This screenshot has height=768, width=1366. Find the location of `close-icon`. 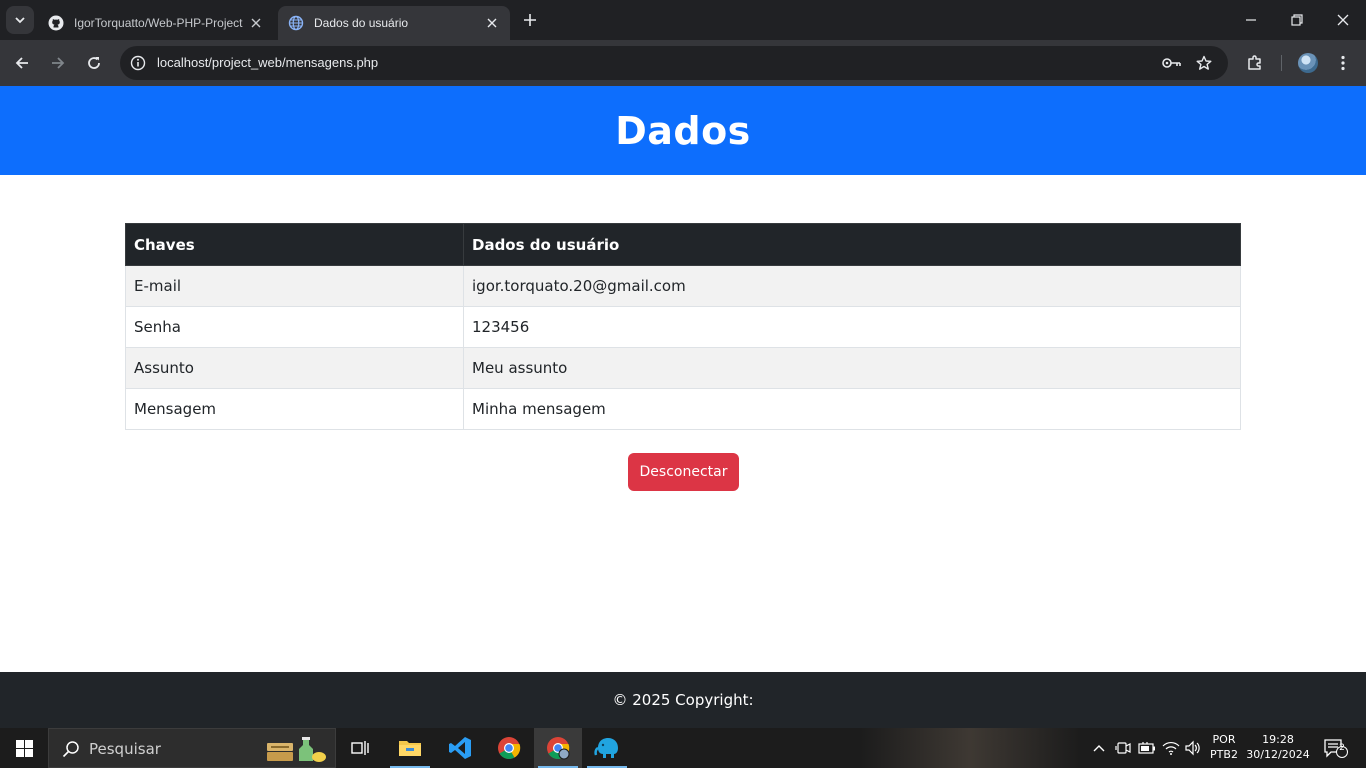

close-icon is located at coordinates (1343, 20).